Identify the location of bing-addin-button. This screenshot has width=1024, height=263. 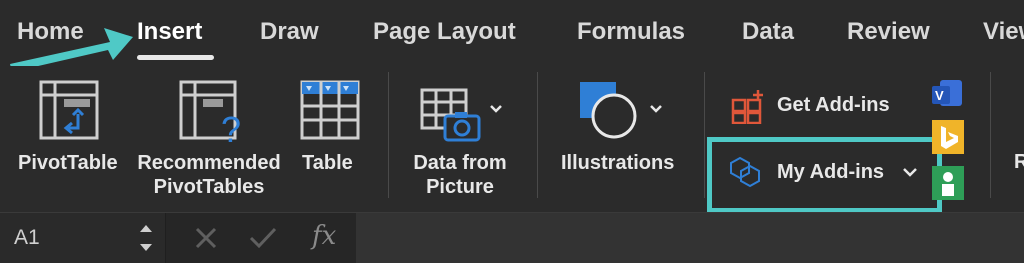
(948, 137).